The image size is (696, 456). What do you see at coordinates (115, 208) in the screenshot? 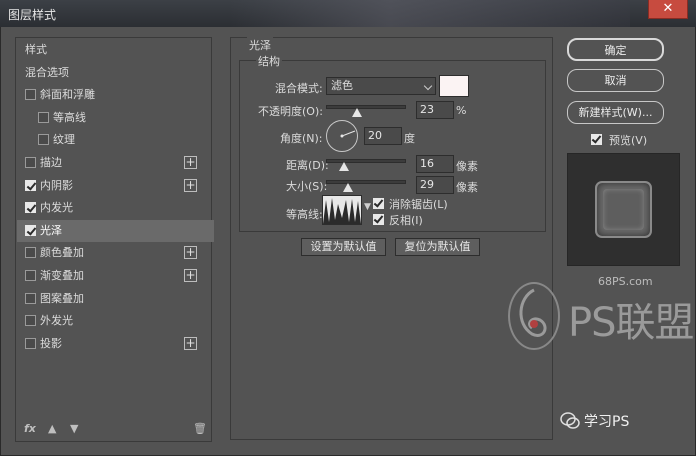
I see `style-list-item: 内发光` at bounding box center [115, 208].